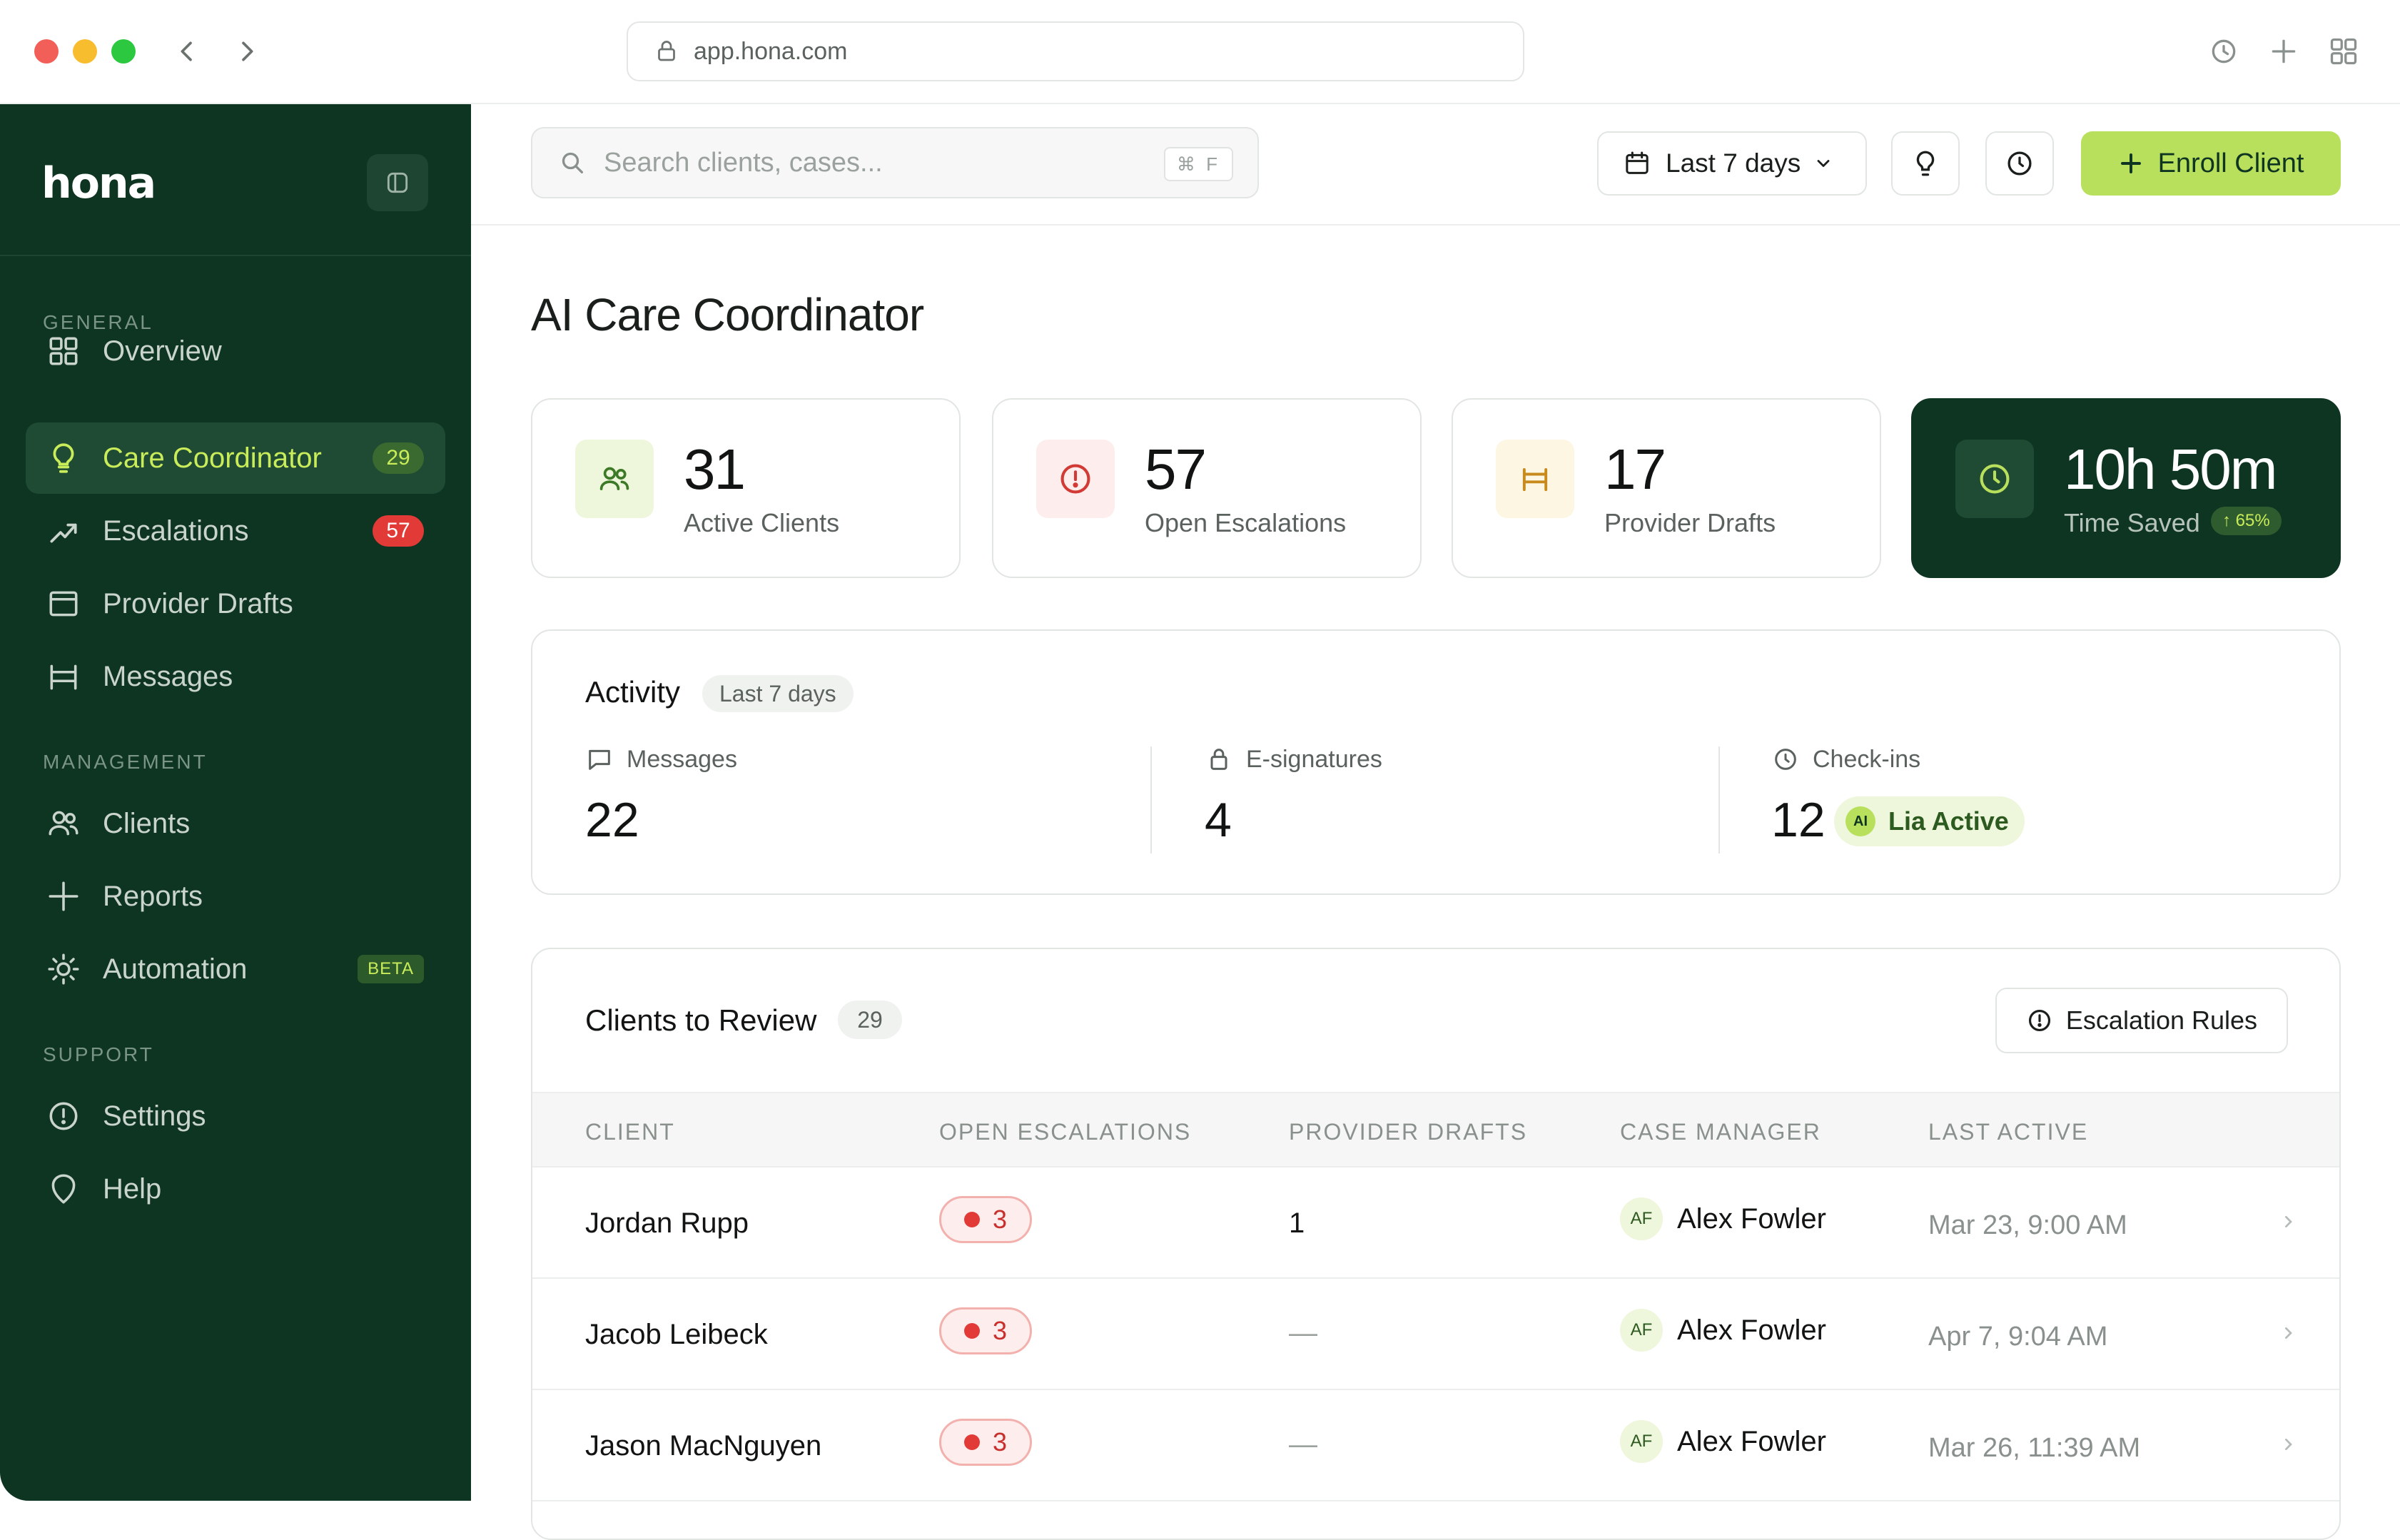 This screenshot has height=1540, width=2400. What do you see at coordinates (236, 351) in the screenshot?
I see `sidebar-item-overview: Overview` at bounding box center [236, 351].